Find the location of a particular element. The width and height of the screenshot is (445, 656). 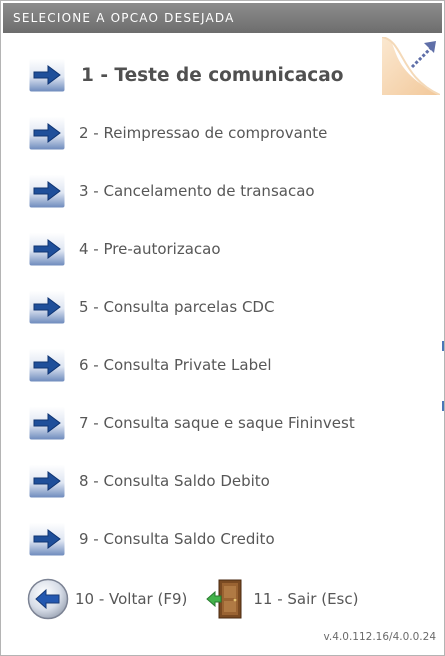

menu-item-1: 1 - Teste de comunicacao is located at coordinates (186, 75).